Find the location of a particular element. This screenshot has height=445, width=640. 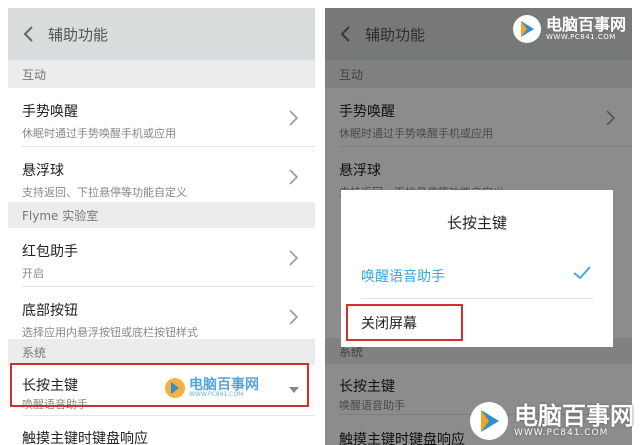

item-title: 底部按钮 is located at coordinates (50, 311).